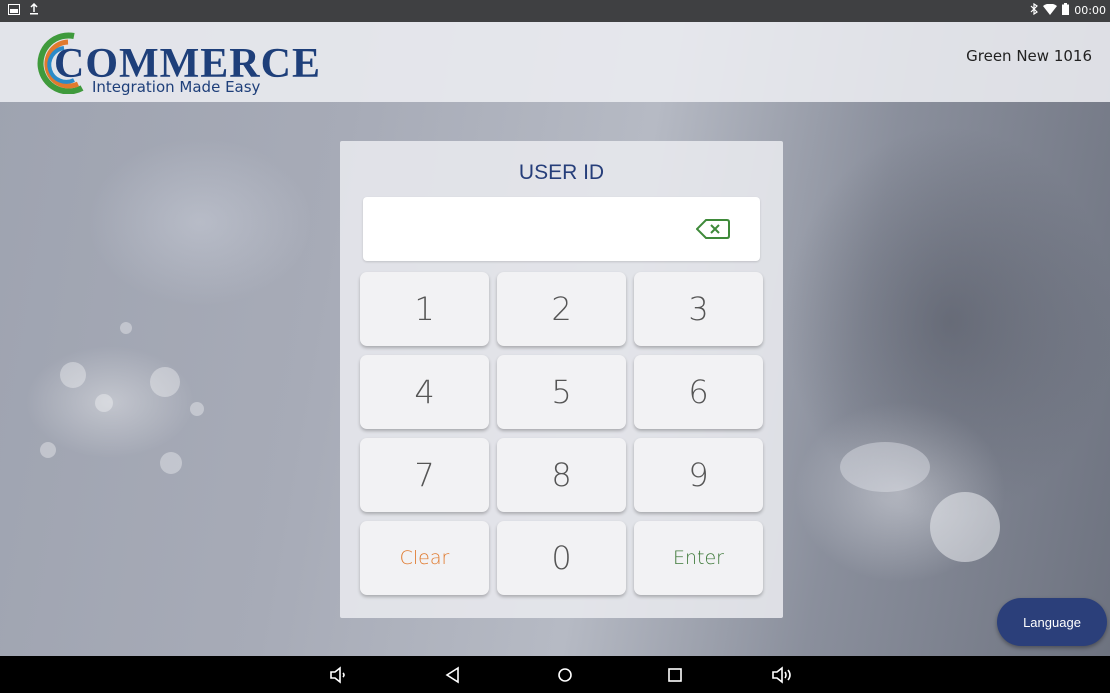  What do you see at coordinates (783, 675) in the screenshot?
I see `volume-up-icon` at bounding box center [783, 675].